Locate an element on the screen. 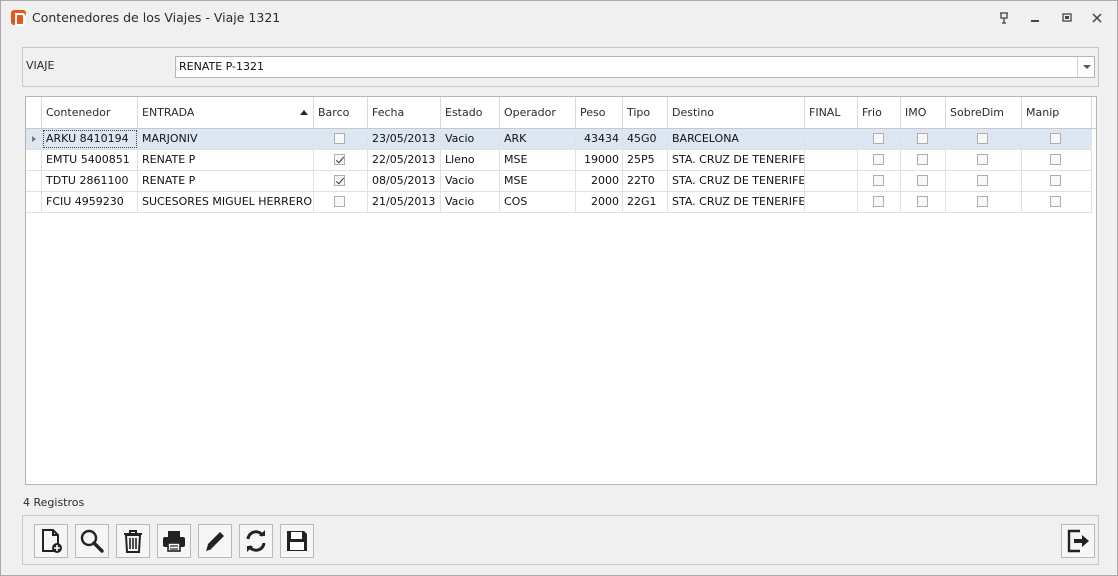  viaje-select: RENATE P-1321 is located at coordinates (635, 67).